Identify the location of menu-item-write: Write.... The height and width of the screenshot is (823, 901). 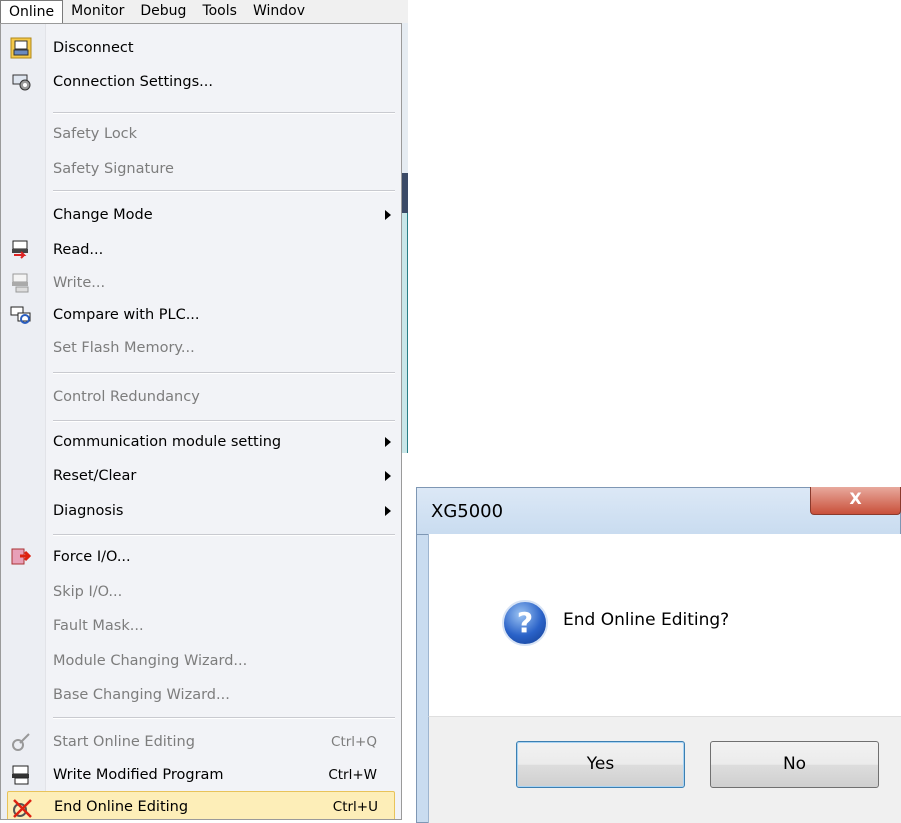
(200, 283).